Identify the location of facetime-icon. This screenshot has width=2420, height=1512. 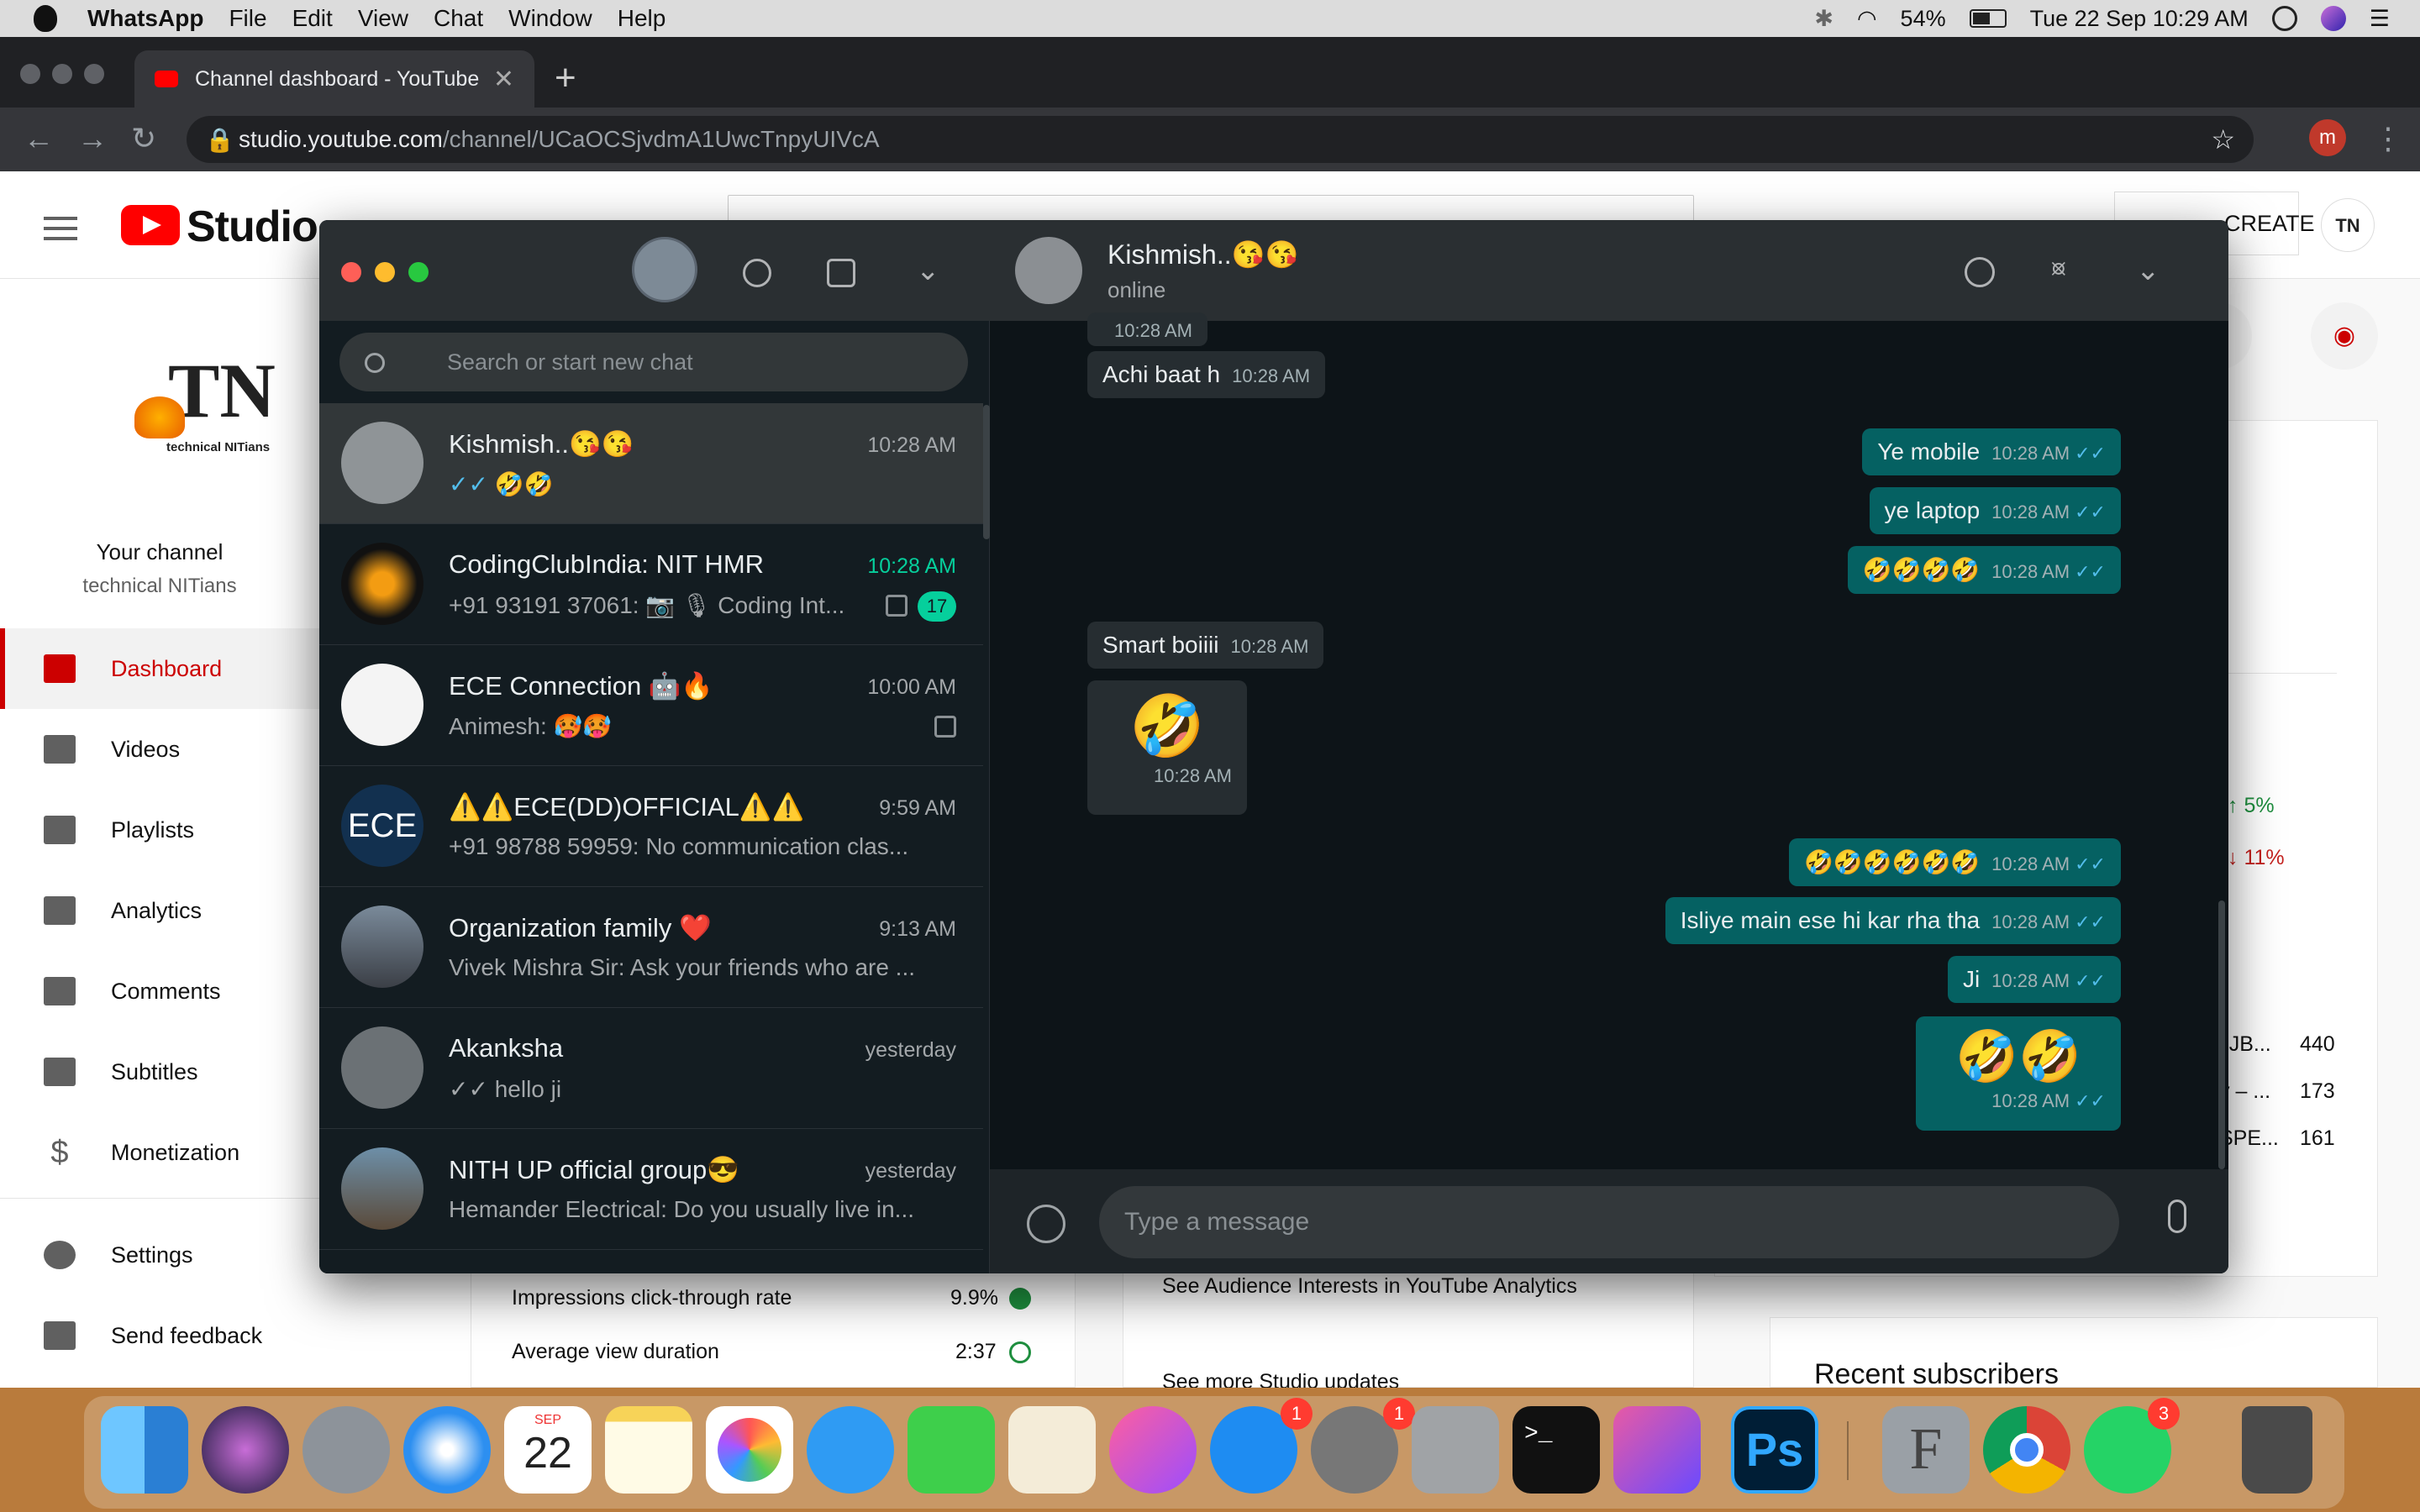
(952, 1450).